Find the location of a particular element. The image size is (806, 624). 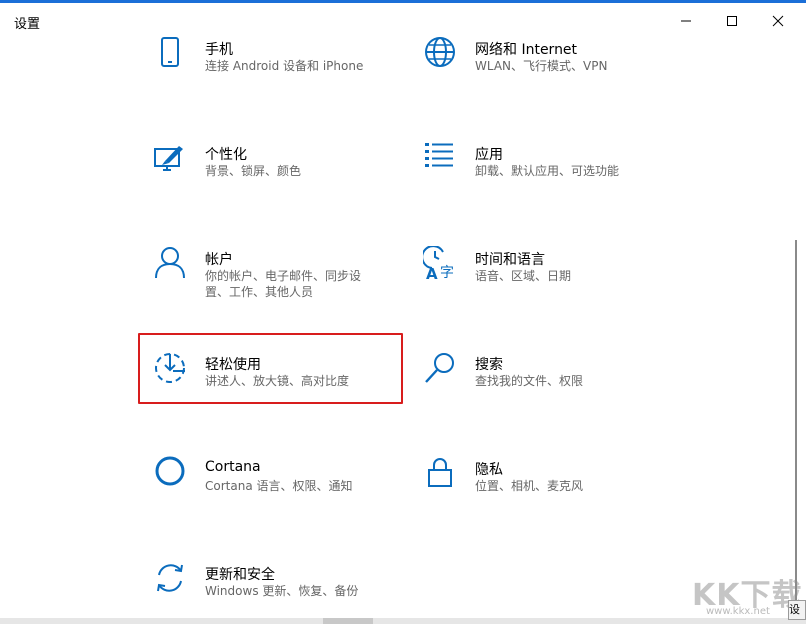

tile-description: 查找我的文件、权限 is located at coordinates (529, 381).